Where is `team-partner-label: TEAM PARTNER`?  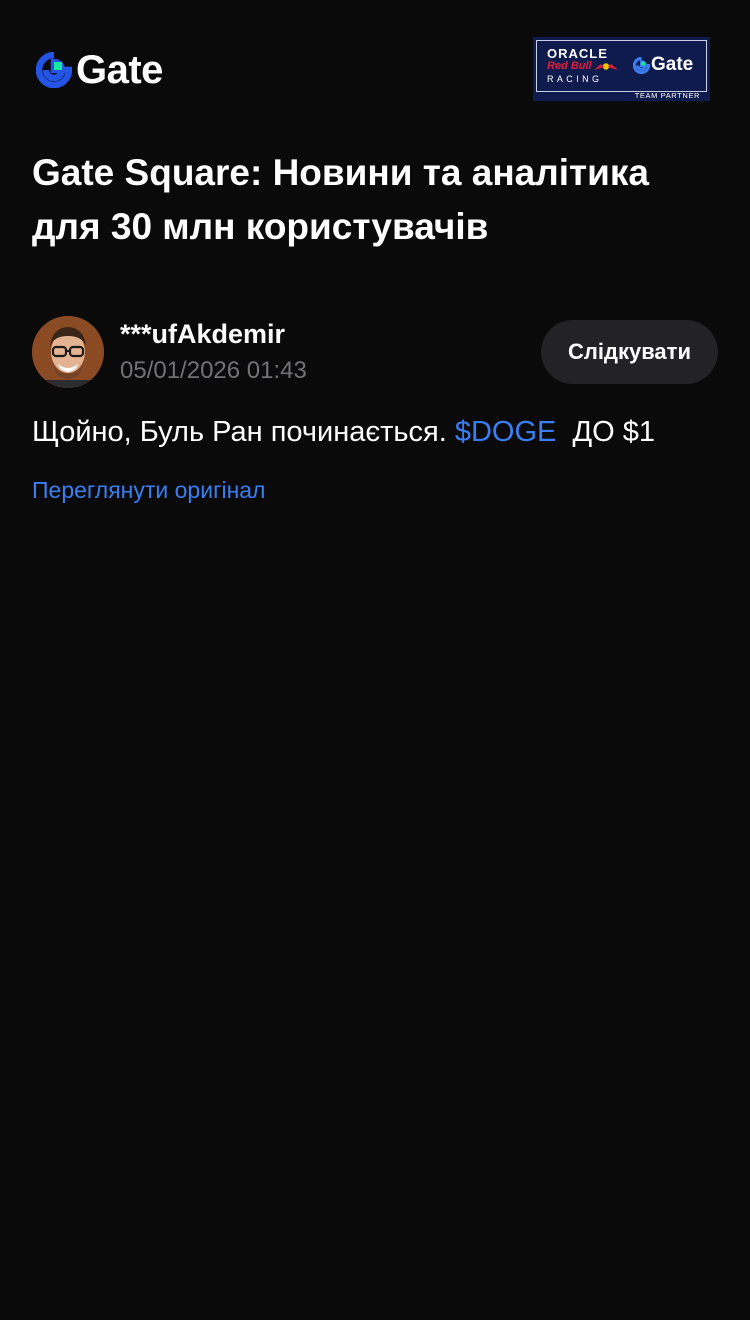
team-partner-label: TEAM PARTNER is located at coordinates (667, 95).